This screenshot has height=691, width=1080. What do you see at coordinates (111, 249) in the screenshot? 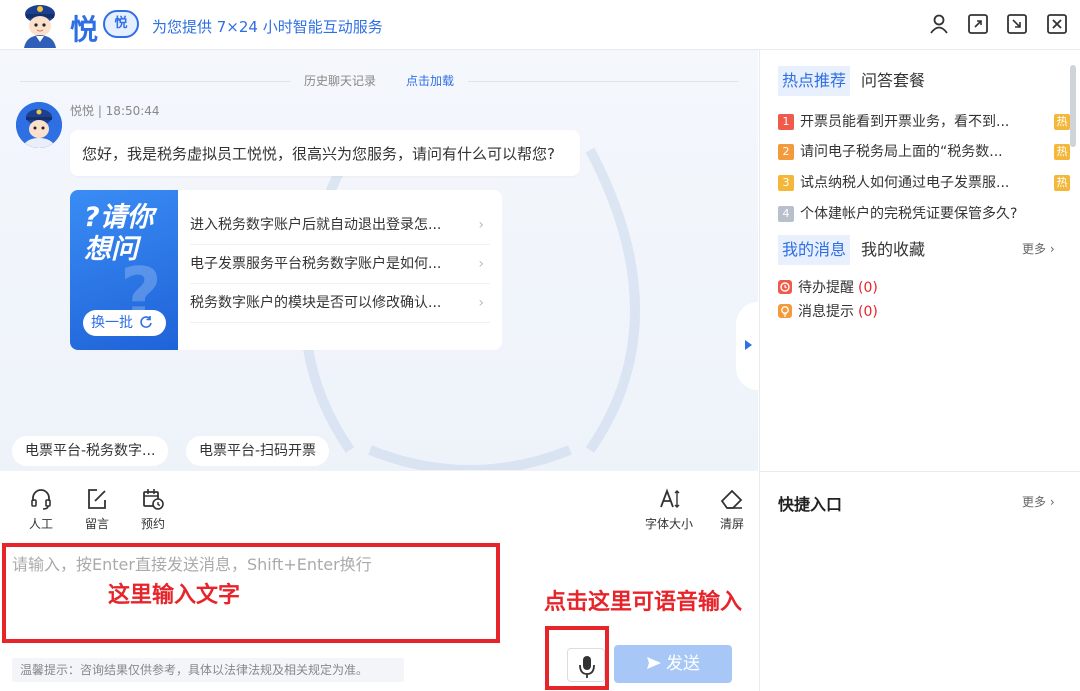
I see `card-title-line2: 想问` at bounding box center [111, 249].